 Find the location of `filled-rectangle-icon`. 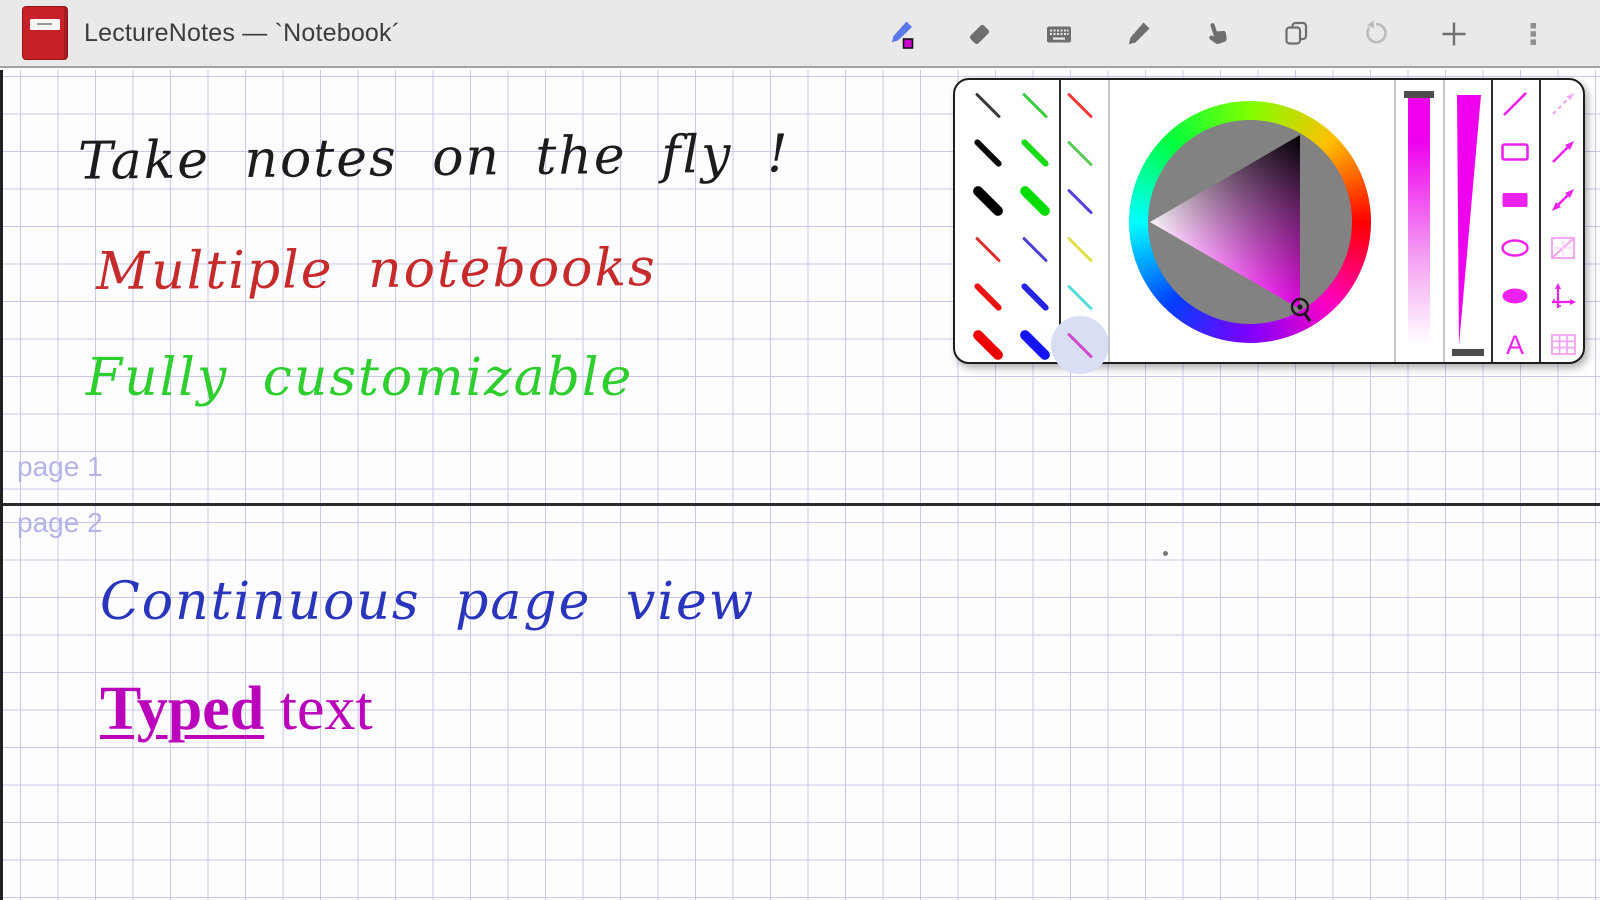

filled-rectangle-icon is located at coordinates (1515, 201).